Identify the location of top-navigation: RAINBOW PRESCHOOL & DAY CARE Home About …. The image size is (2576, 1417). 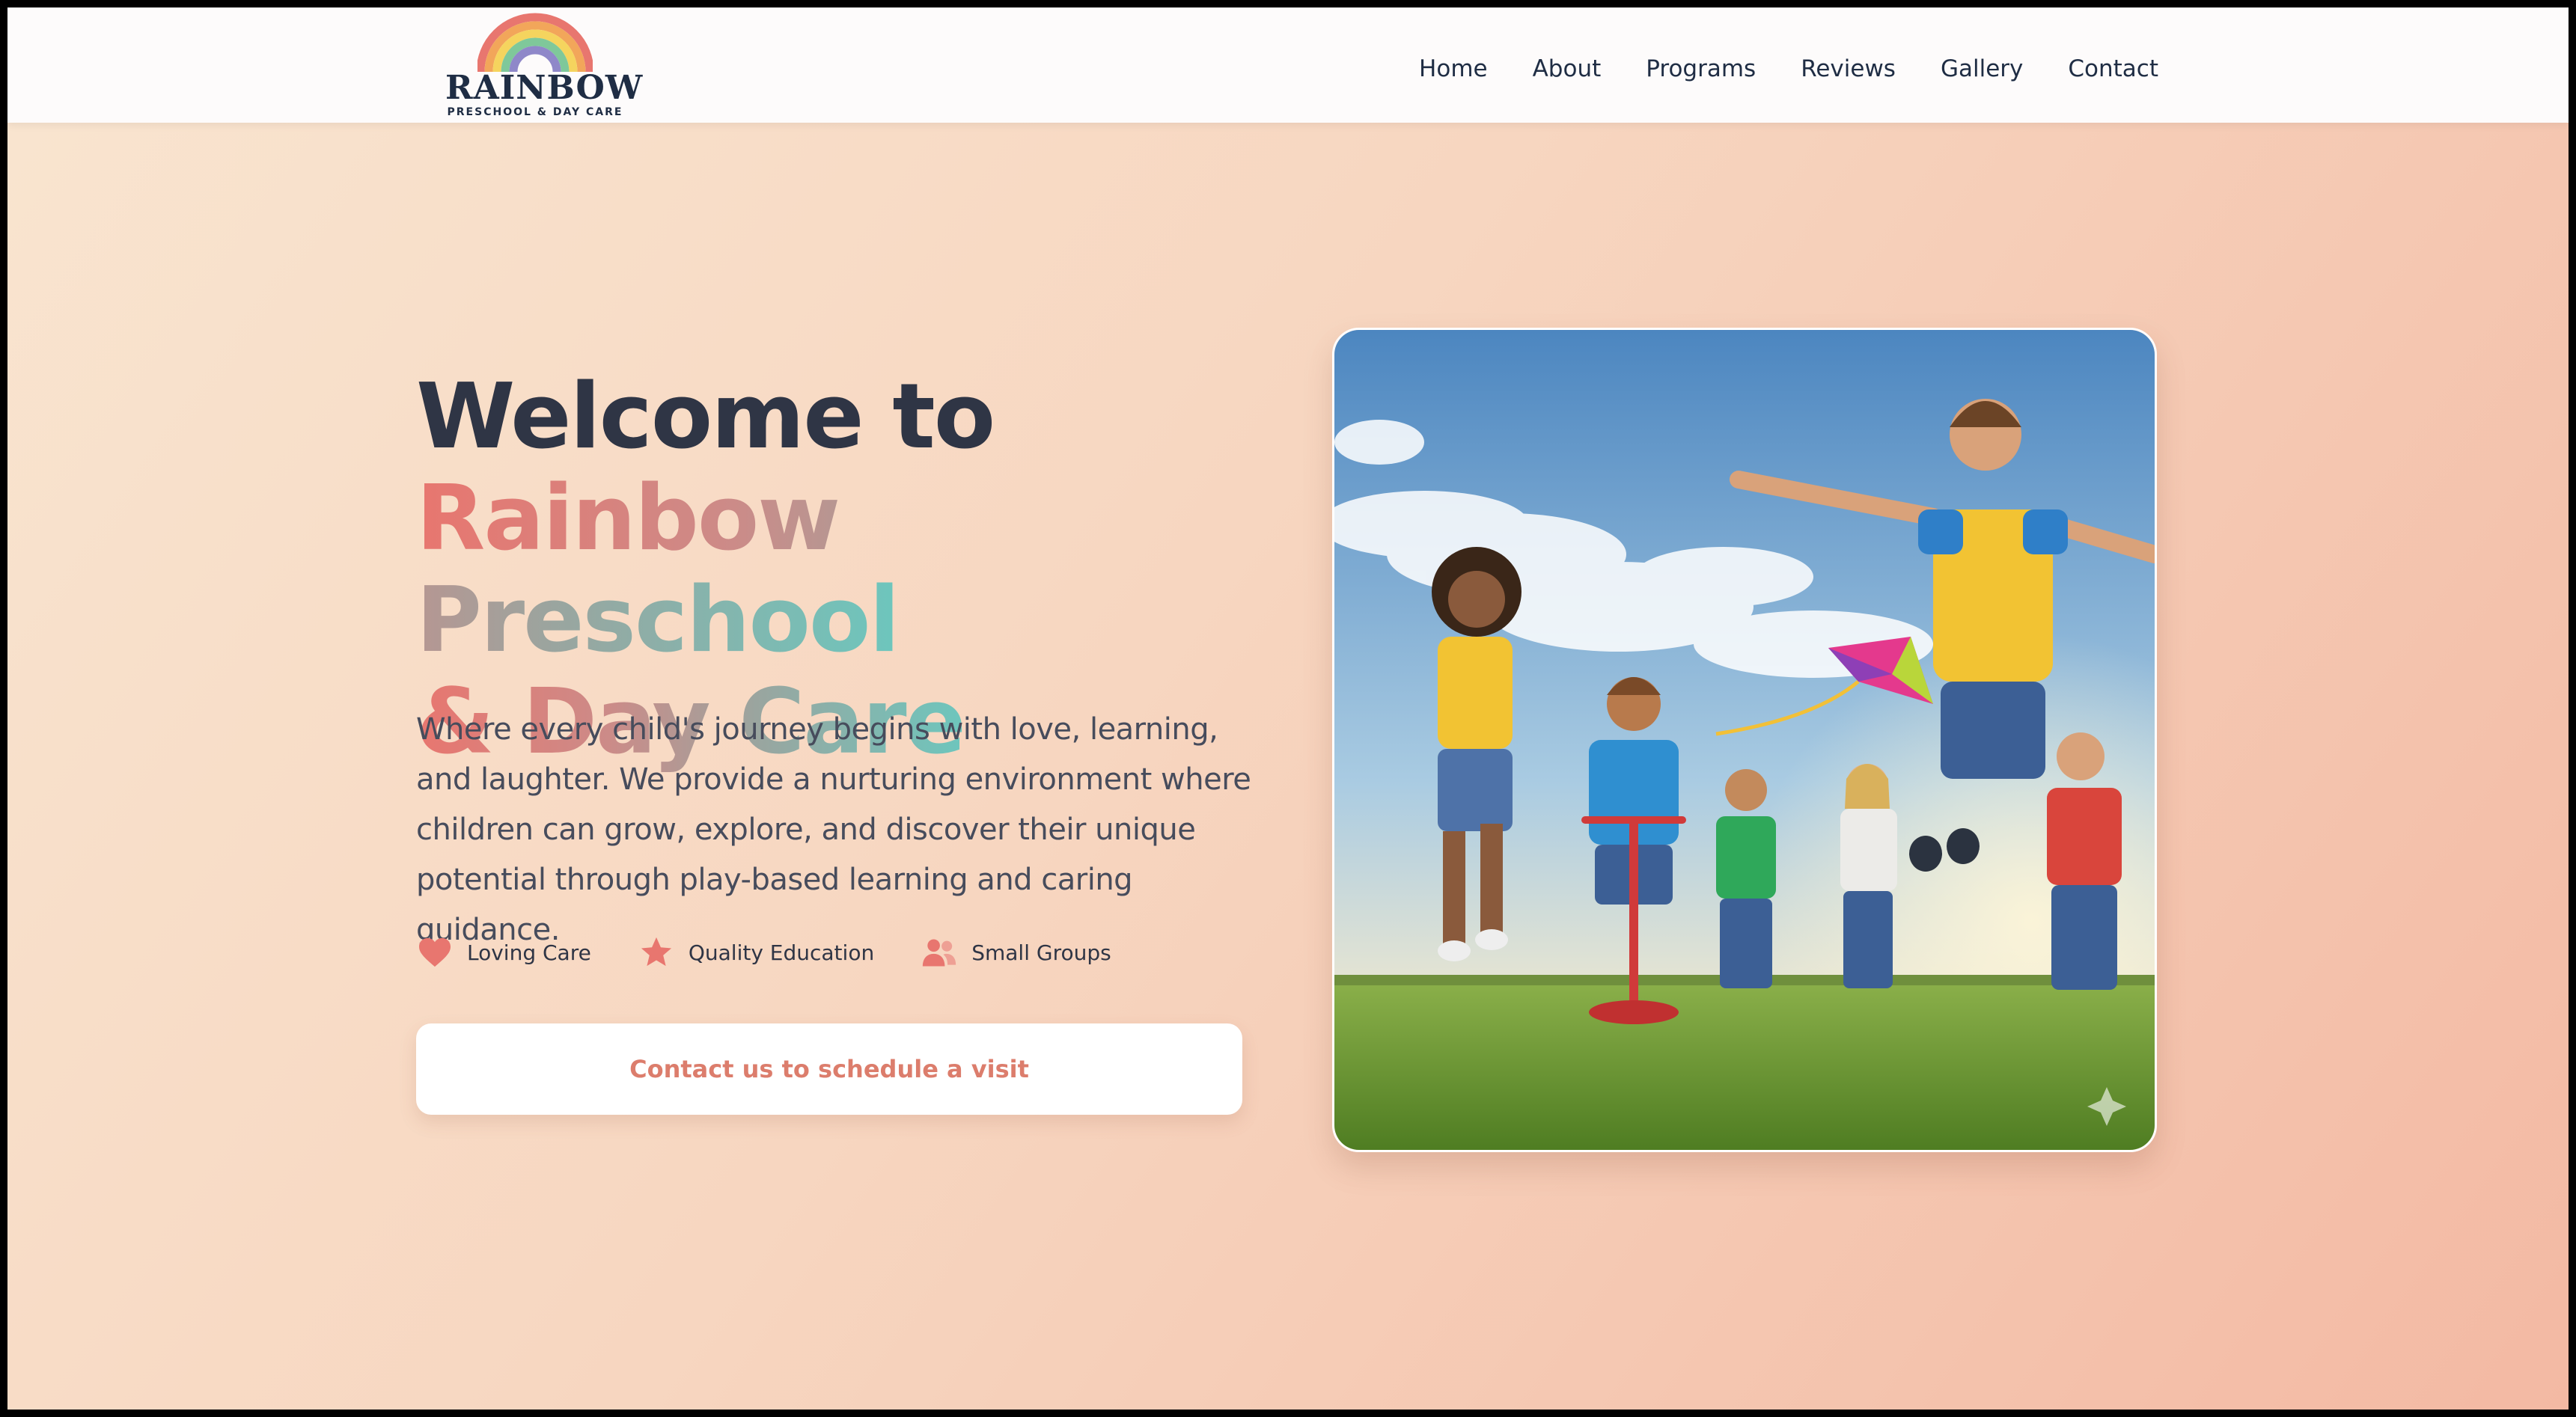
(1288, 65).